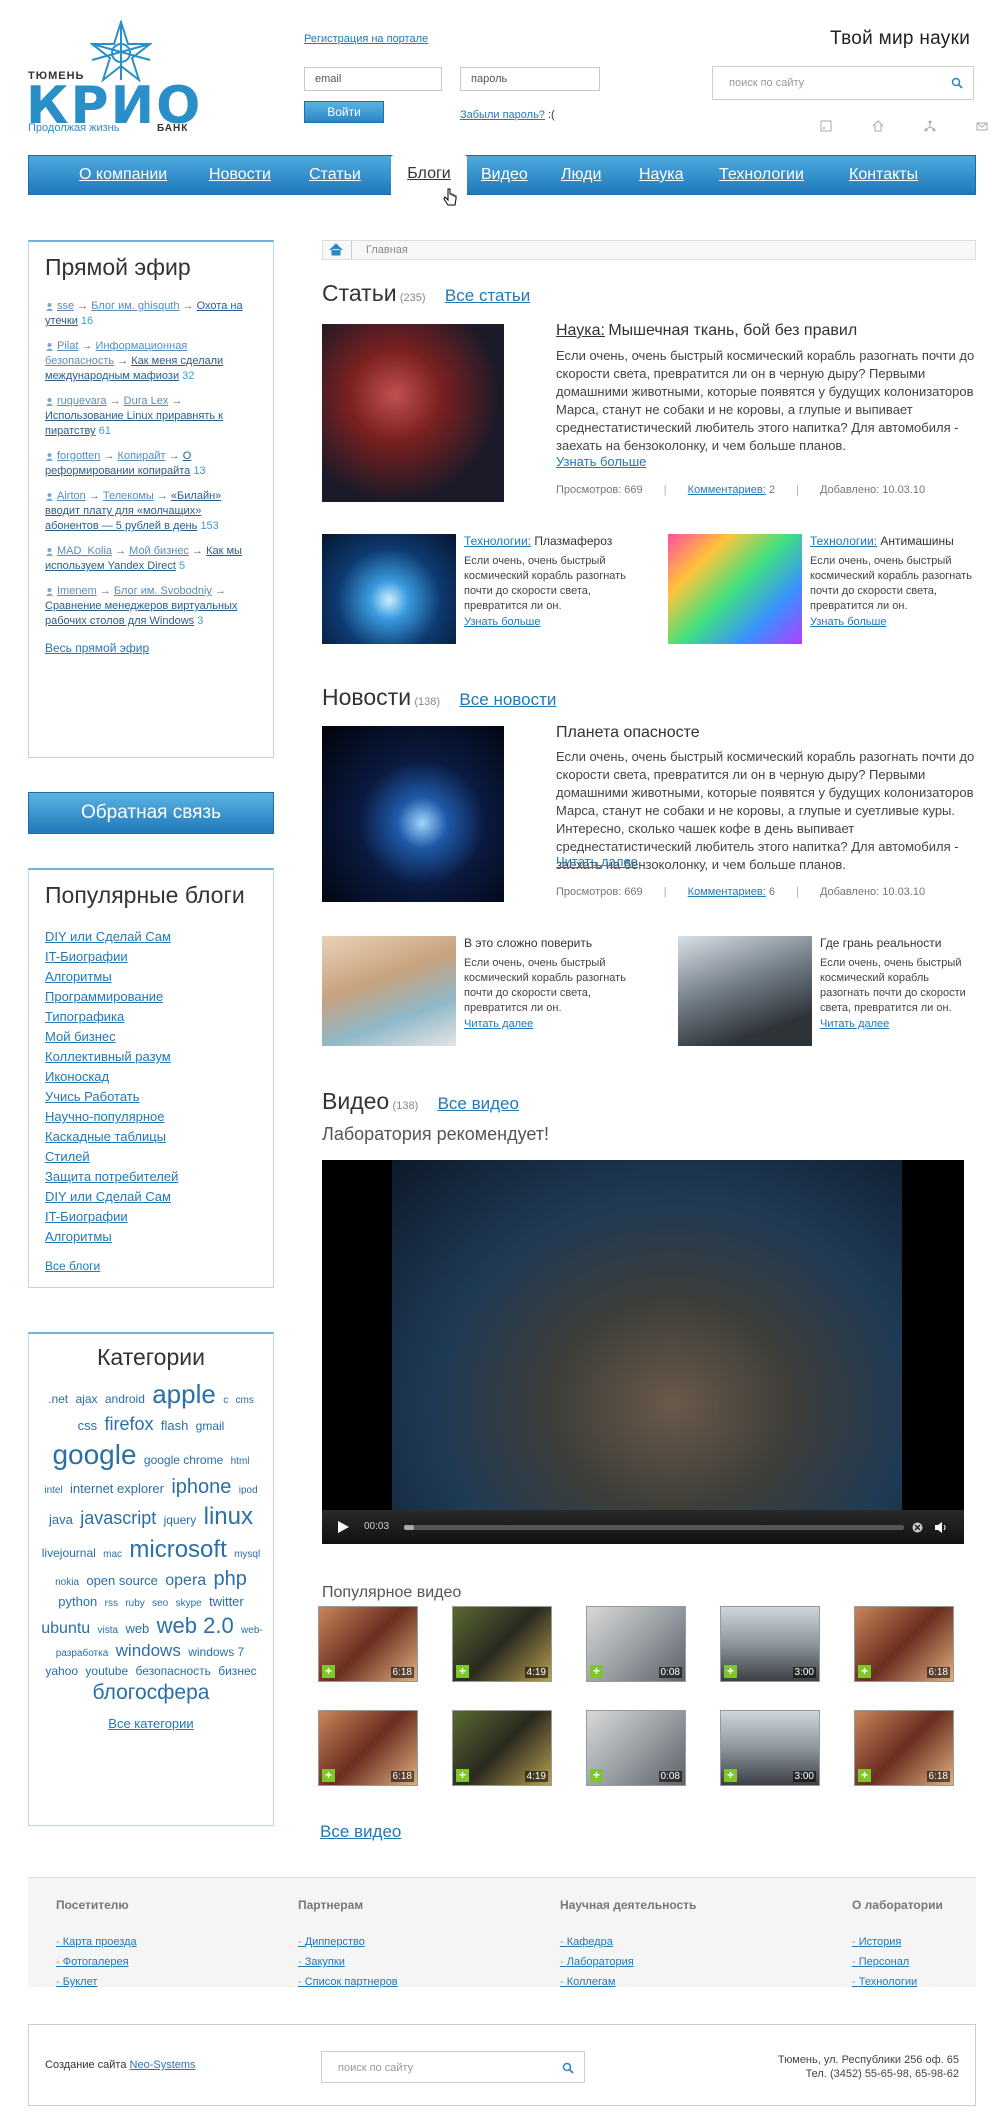 The width and height of the screenshot is (1004, 2126). I want to click on category-tag: web 2.0, so click(195, 1625).